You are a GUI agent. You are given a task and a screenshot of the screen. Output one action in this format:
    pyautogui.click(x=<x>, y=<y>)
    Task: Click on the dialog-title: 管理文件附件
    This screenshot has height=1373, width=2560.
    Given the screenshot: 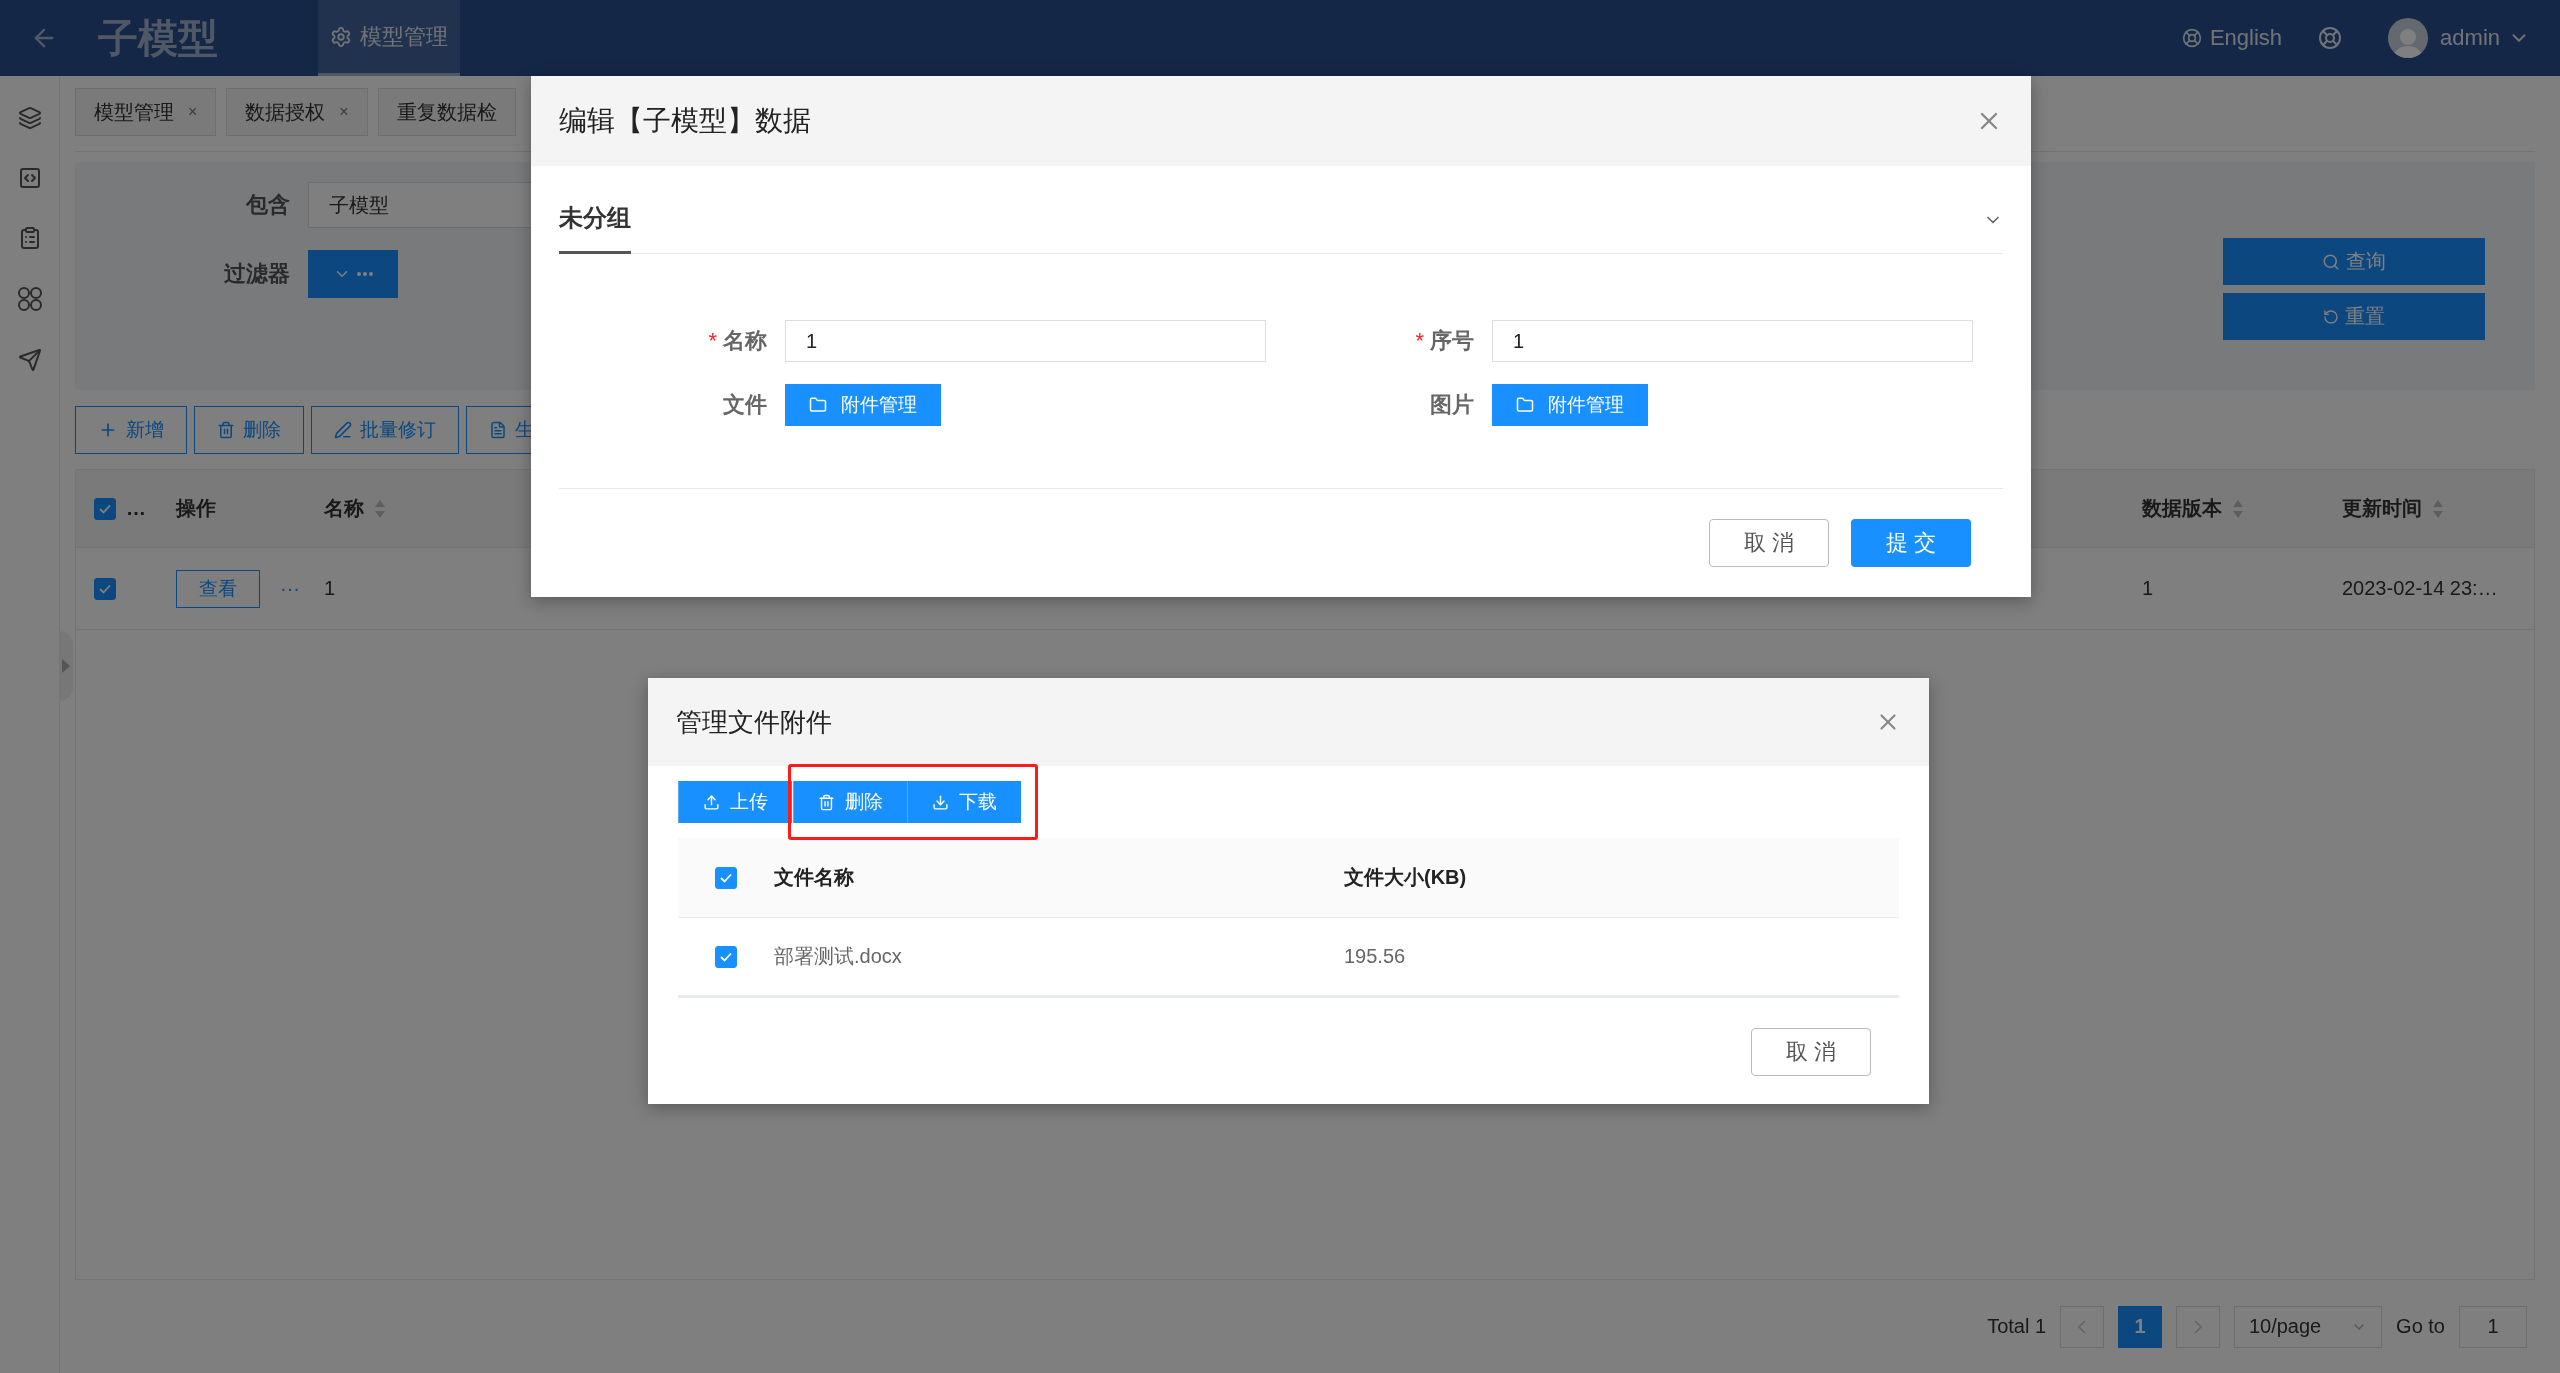 What is the action you would take?
    pyautogui.click(x=754, y=722)
    